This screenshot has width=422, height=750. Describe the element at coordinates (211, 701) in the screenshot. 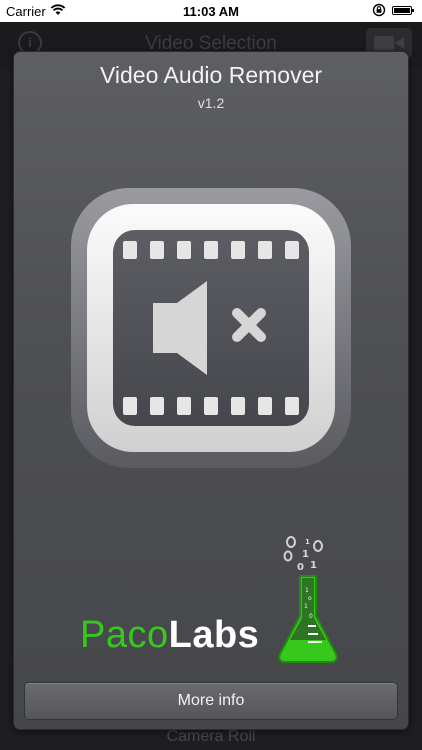

I see `more-info-button: More info` at that location.